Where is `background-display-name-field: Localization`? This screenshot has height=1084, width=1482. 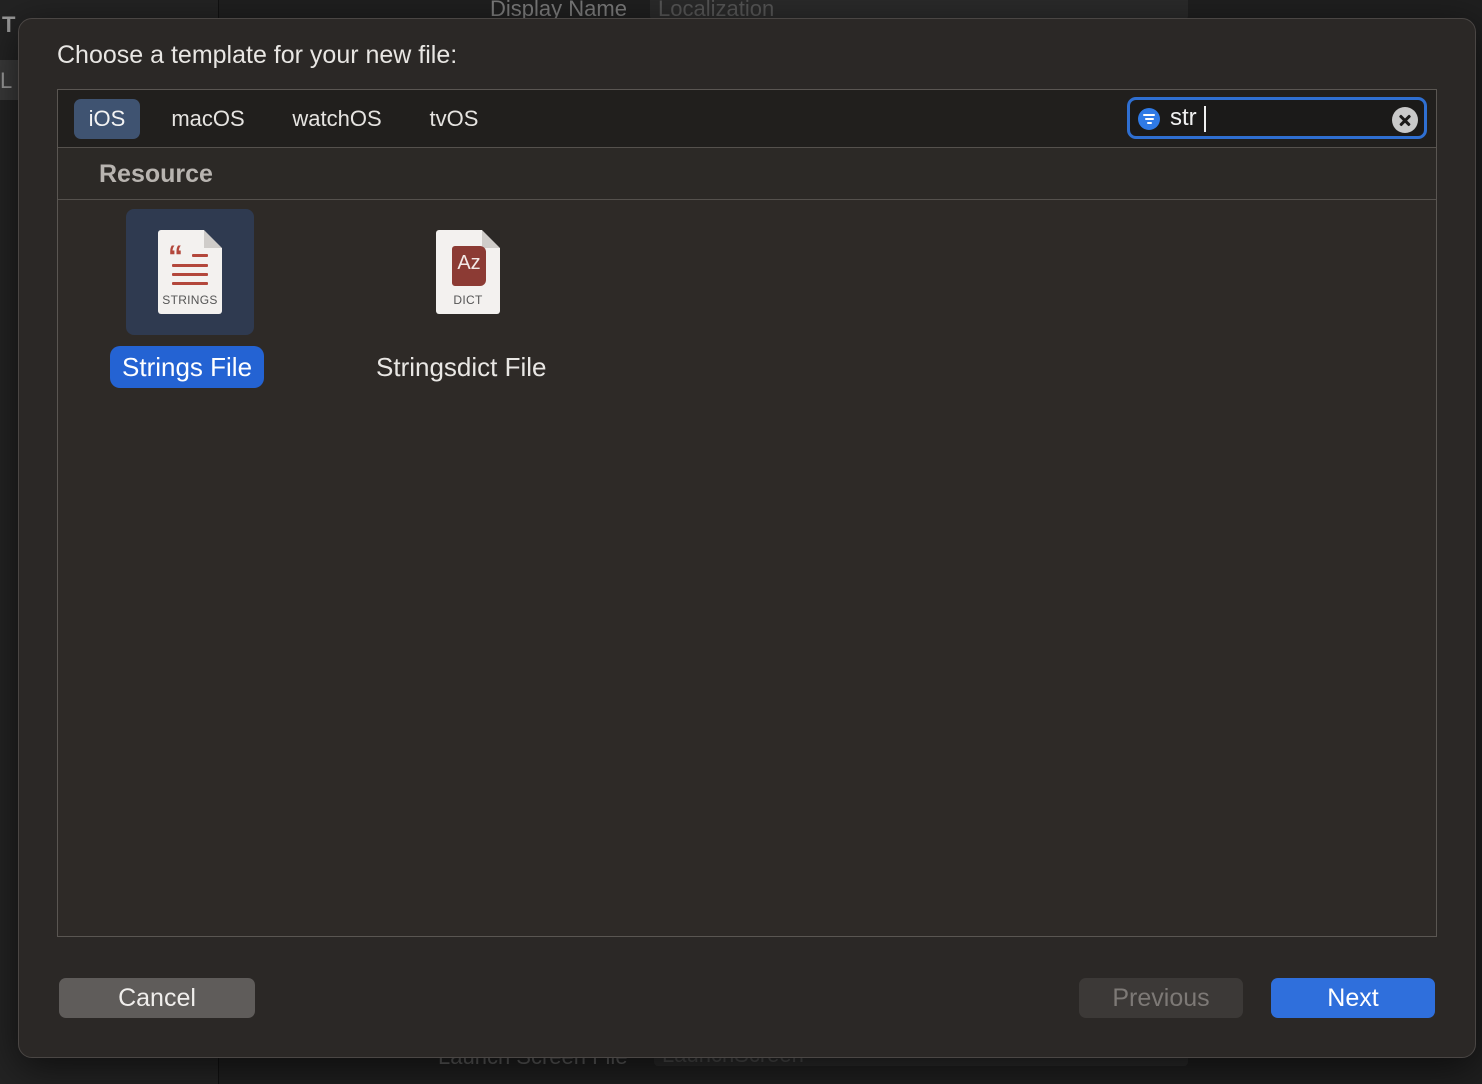 background-display-name-field: Localization is located at coordinates (919, 10).